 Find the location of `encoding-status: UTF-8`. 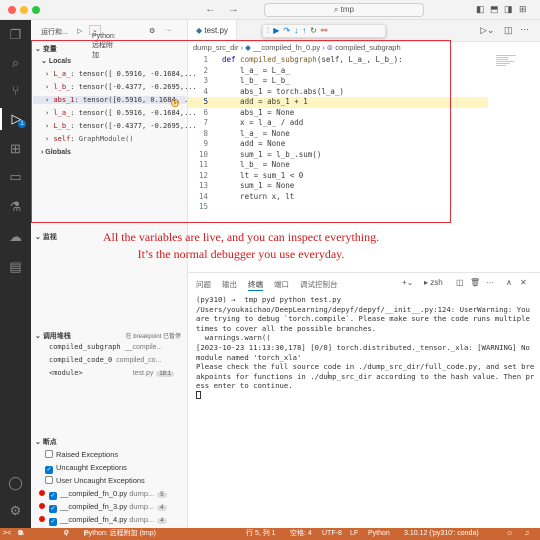

encoding-status: UTF-8 is located at coordinates (332, 534).